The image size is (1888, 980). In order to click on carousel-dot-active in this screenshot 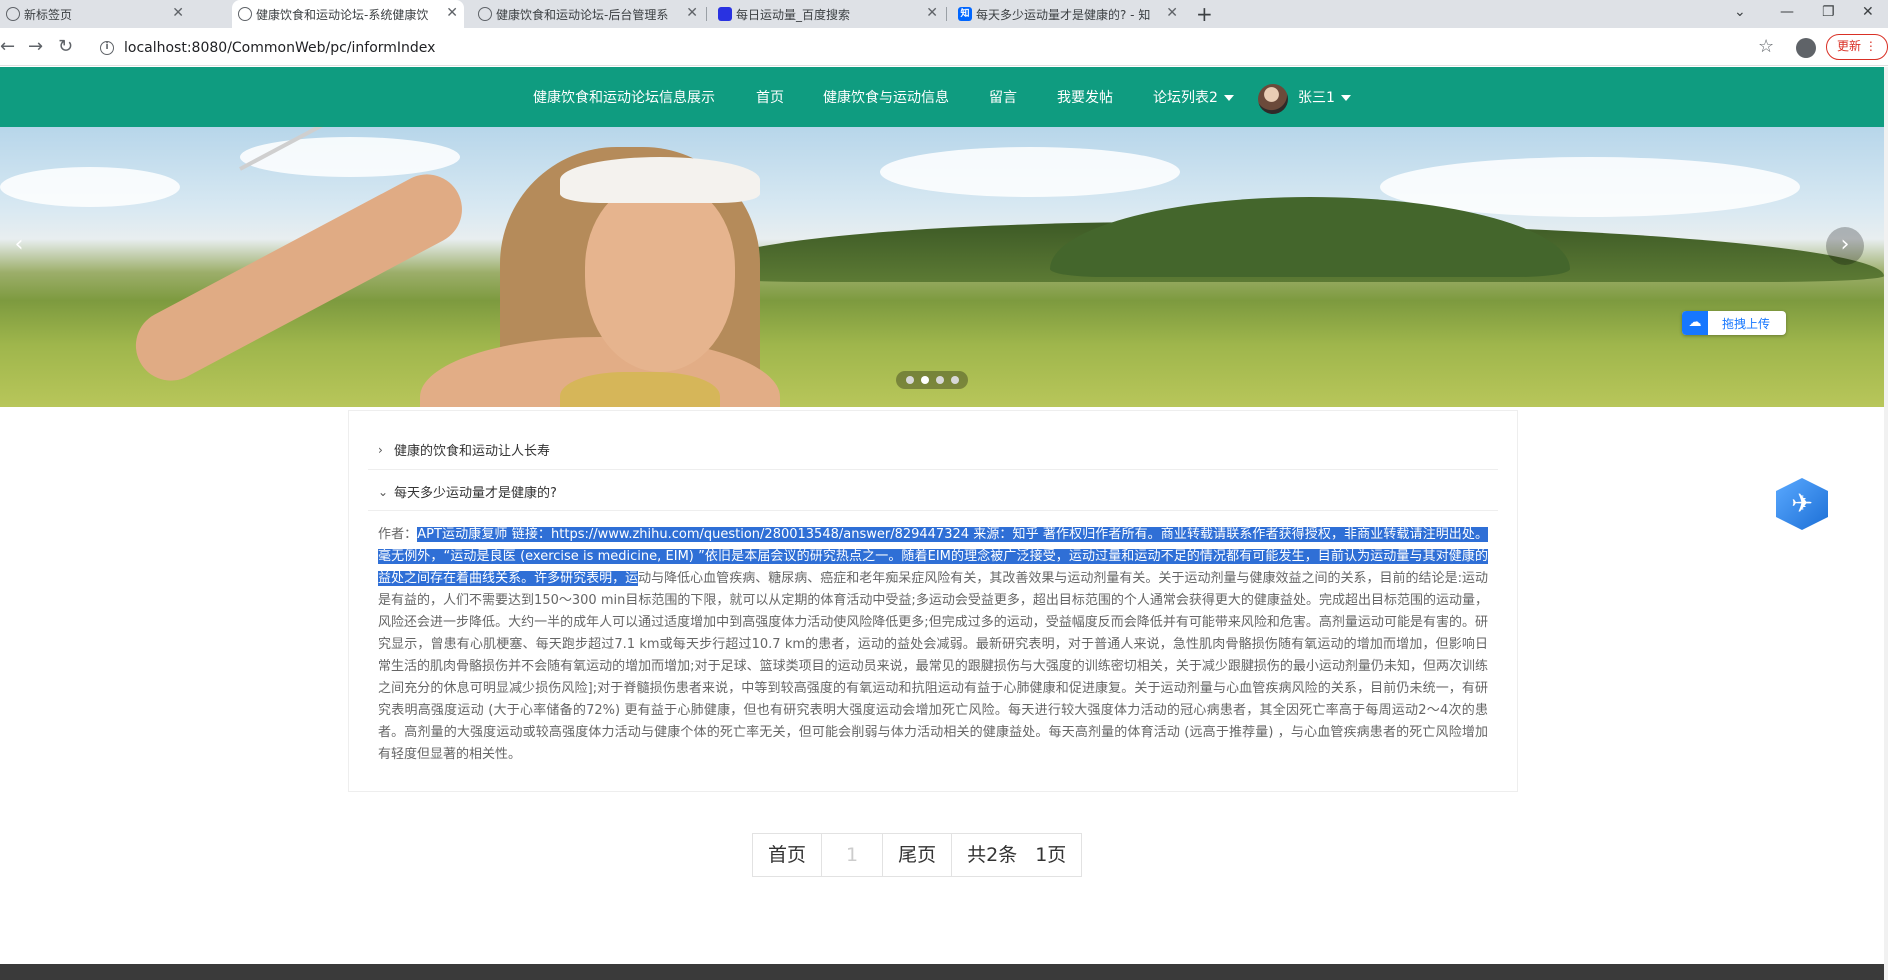, I will do `click(924, 380)`.